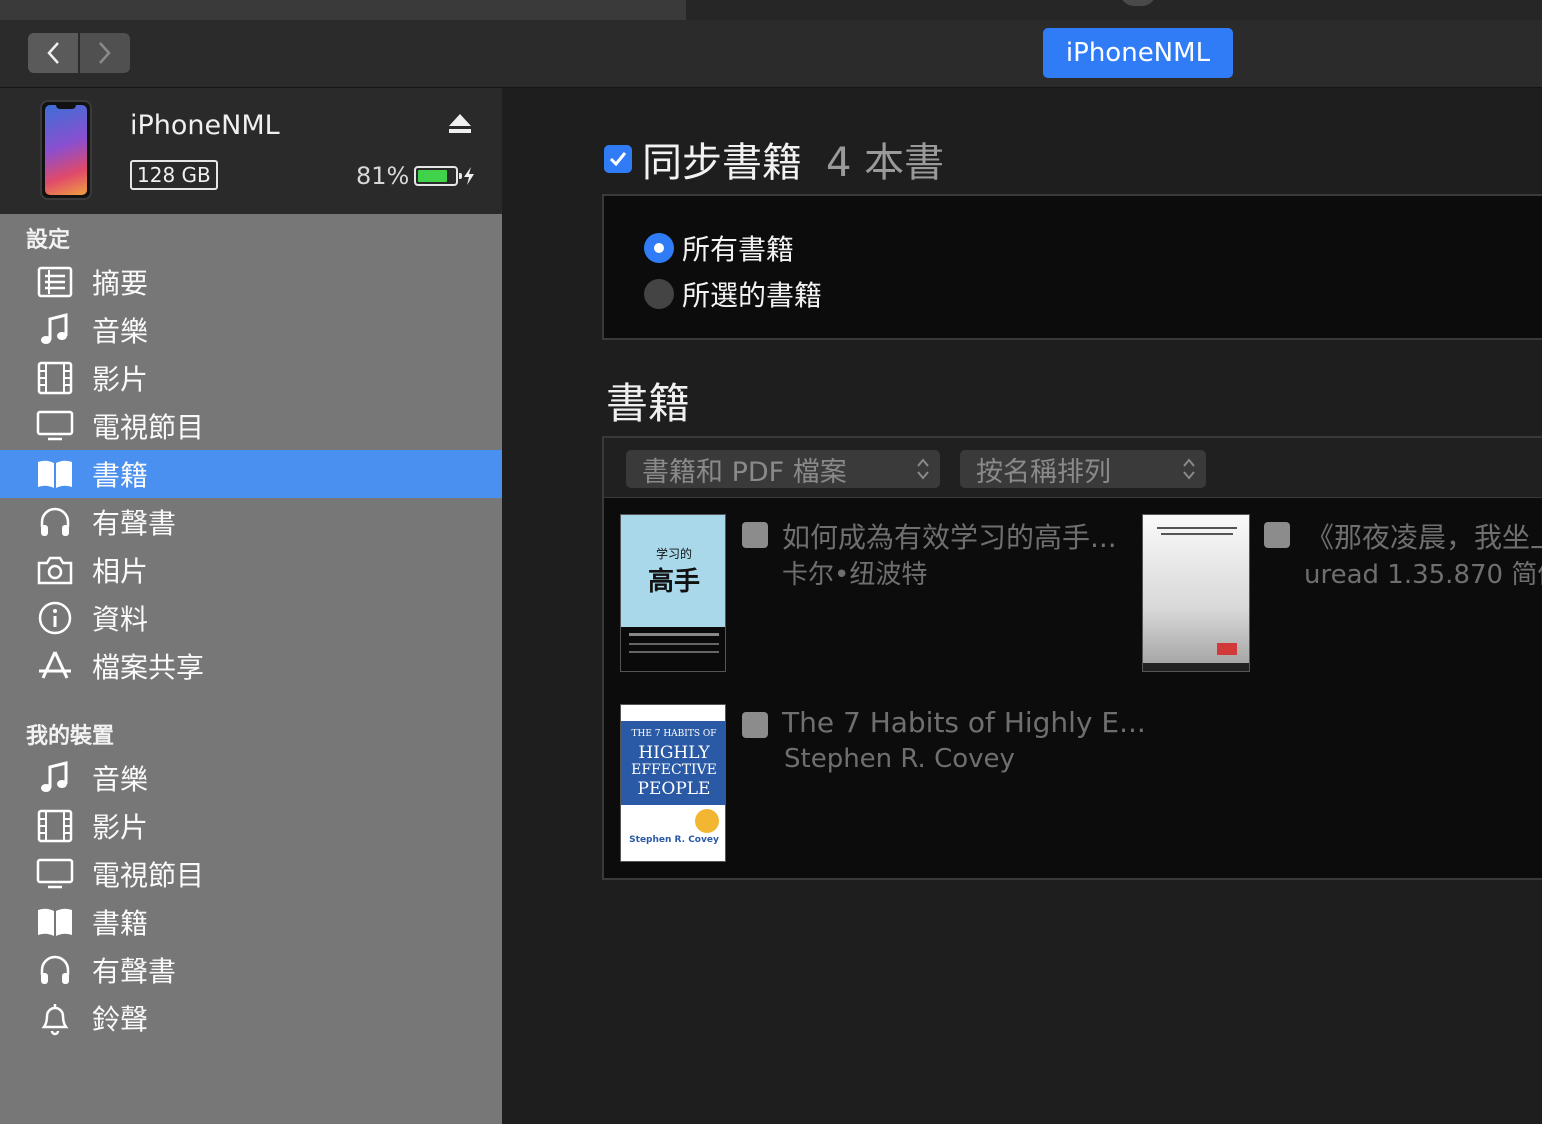 This screenshot has height=1124, width=1542. I want to click on battery-percent: 81%, so click(383, 176).